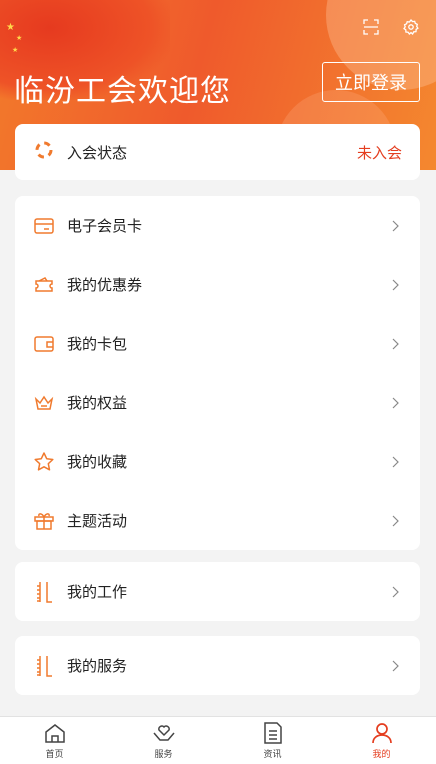 Image resolution: width=436 pixels, height=764 pixels. I want to click on tab-news: 资讯, so click(272, 740).